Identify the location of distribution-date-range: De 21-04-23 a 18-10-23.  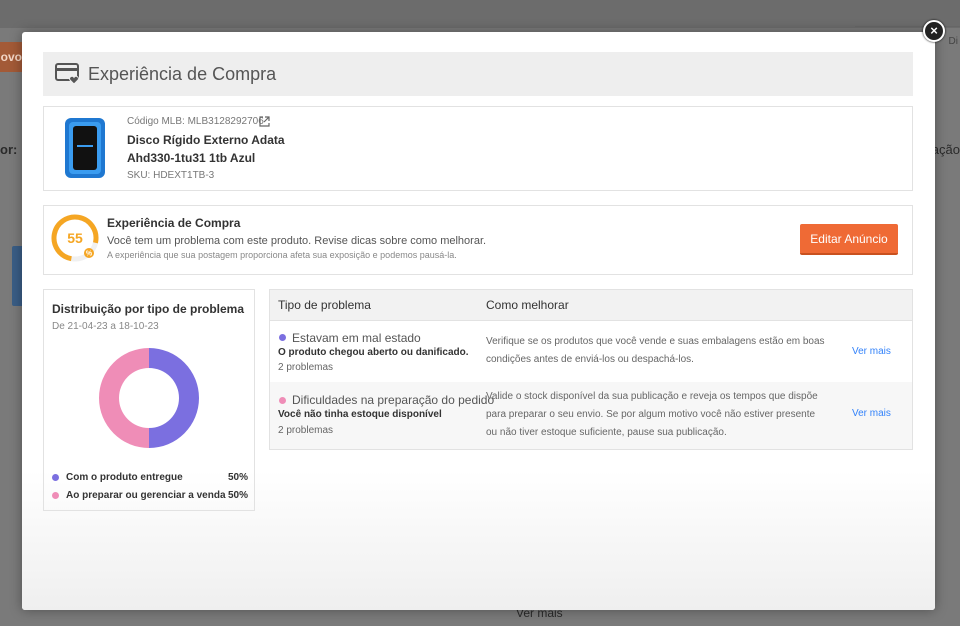
(105, 326).